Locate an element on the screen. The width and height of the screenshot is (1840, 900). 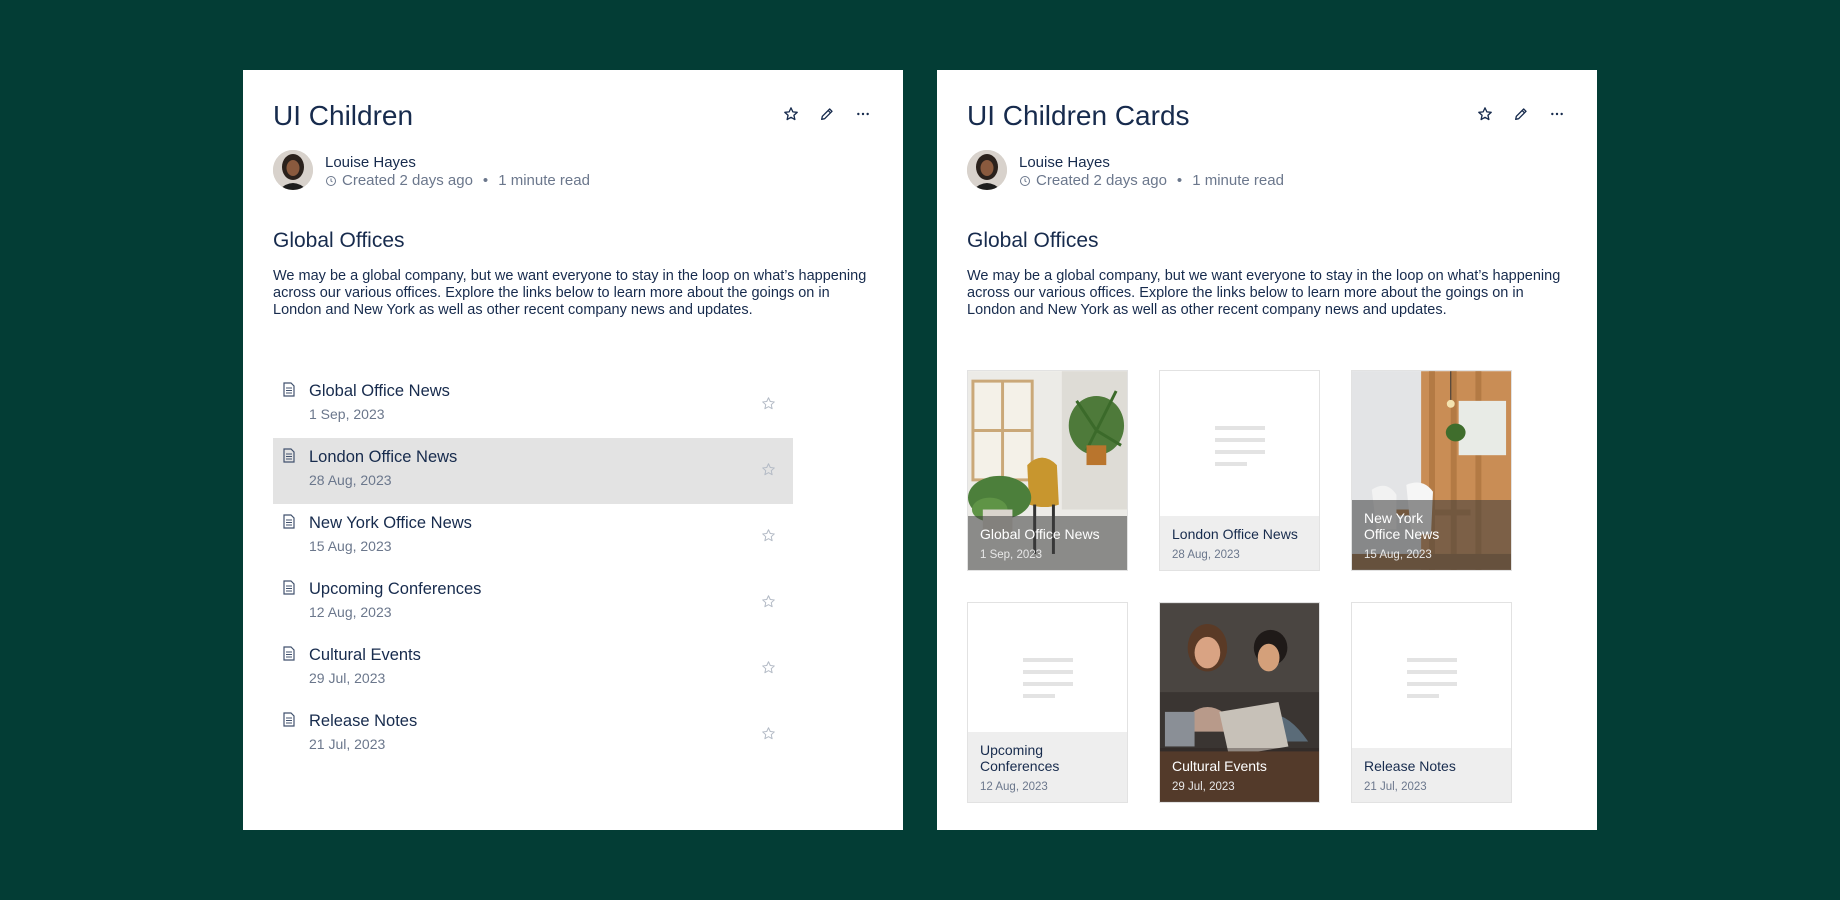
list-item-date: 15 Aug, 2023 is located at coordinates (350, 546).